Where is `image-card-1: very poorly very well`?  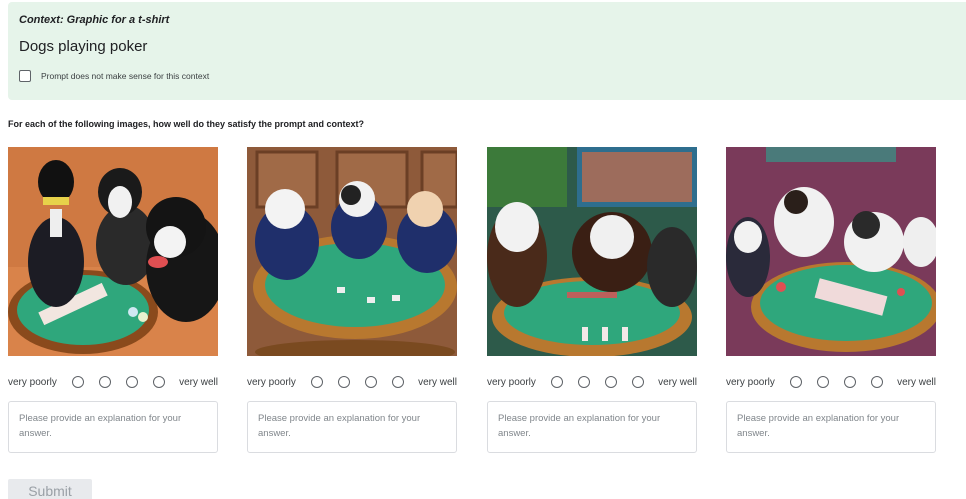 image-card-1: very poorly very well is located at coordinates (113, 300).